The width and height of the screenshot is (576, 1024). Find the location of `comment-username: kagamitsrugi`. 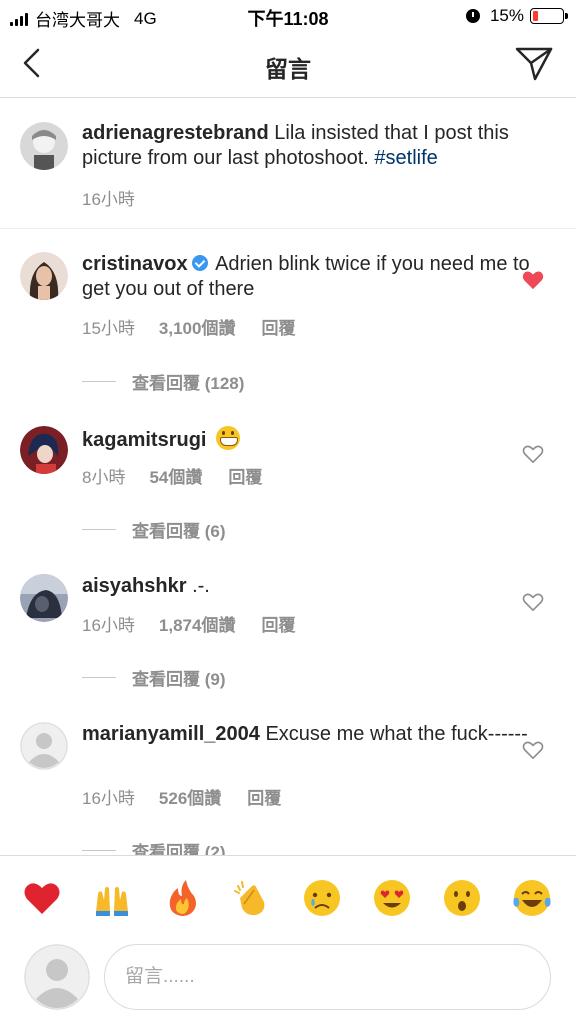

comment-username: kagamitsrugi is located at coordinates (144, 440).